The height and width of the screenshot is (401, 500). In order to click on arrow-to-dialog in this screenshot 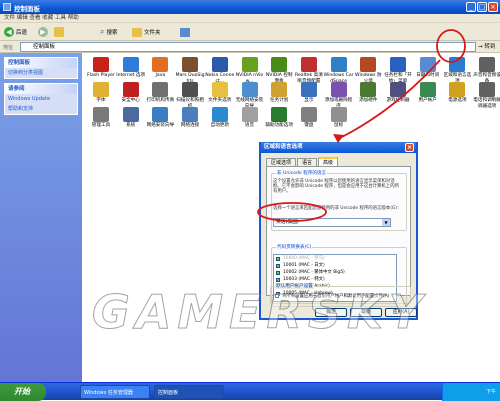, I will do `click(390, 99)`.